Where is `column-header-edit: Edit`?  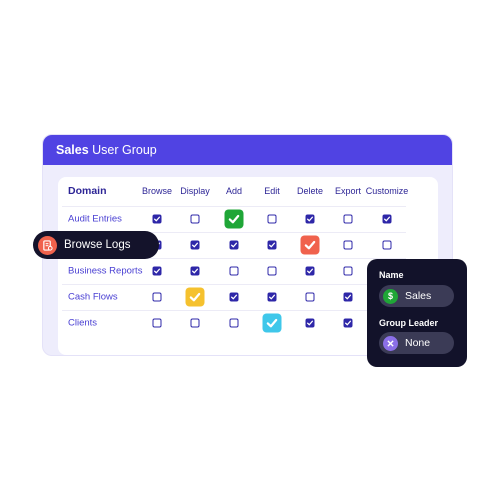 column-header-edit: Edit is located at coordinates (272, 191).